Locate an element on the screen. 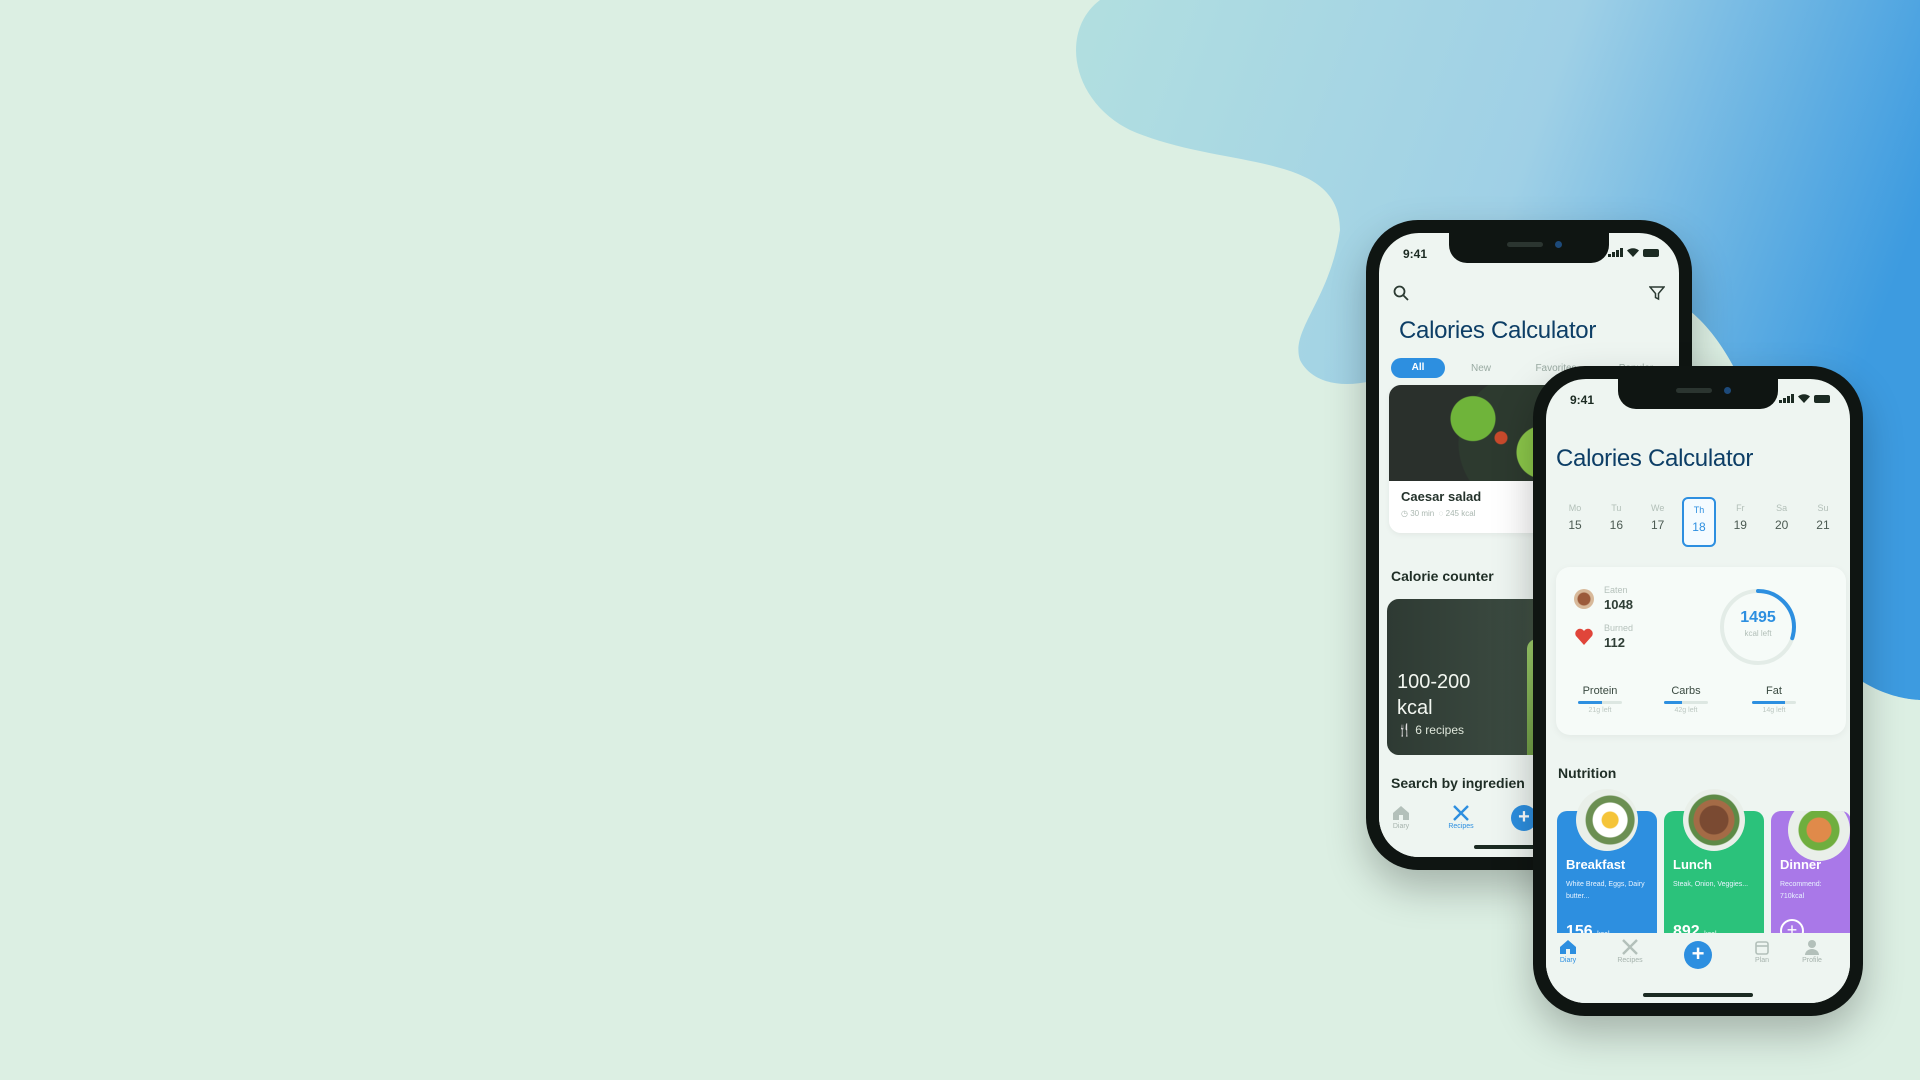 Image resolution: width=1920 pixels, height=1080 pixels. calorie-counter-heading: Calorie counter is located at coordinates (1442, 576).